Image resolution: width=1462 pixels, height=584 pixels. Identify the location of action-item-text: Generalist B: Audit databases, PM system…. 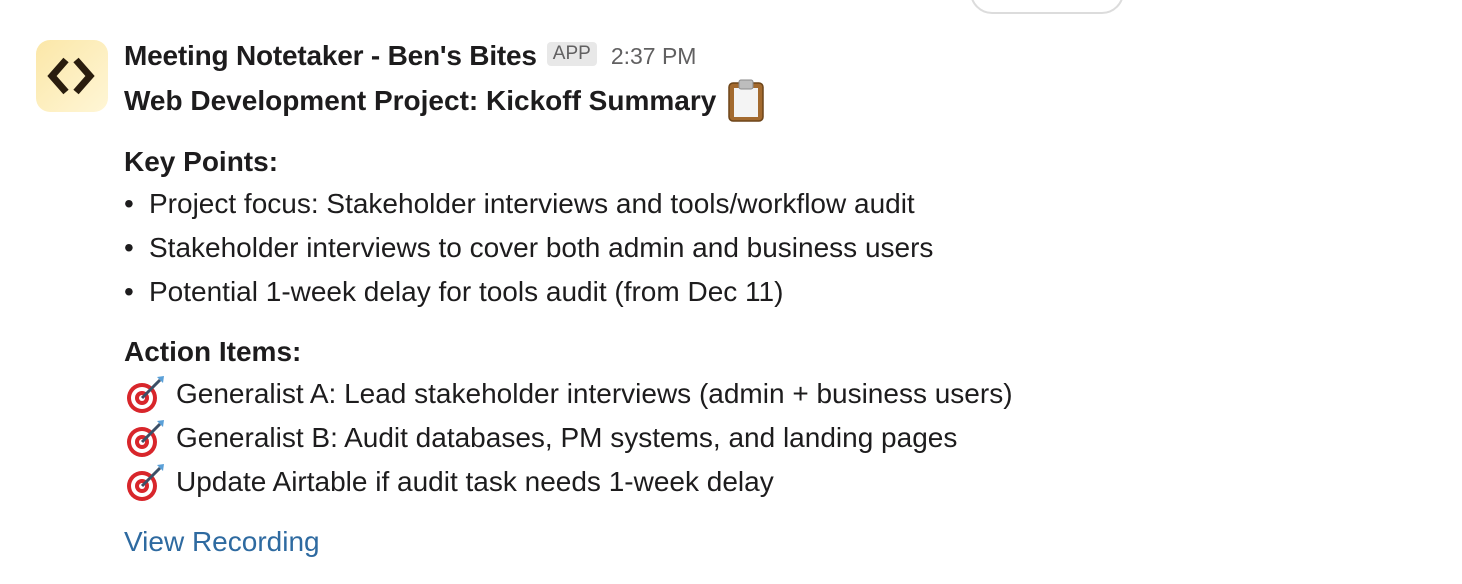
(567, 437).